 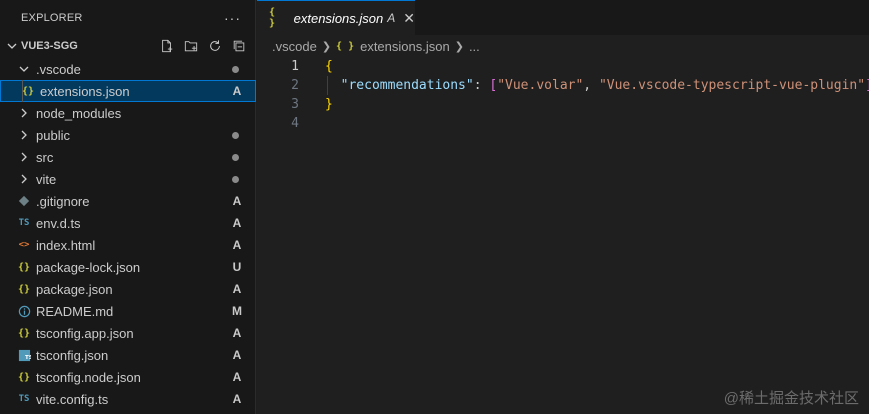 I want to click on tree-item-tsconfig-node-json: {} tsconfig.node.json A, so click(x=128, y=377).